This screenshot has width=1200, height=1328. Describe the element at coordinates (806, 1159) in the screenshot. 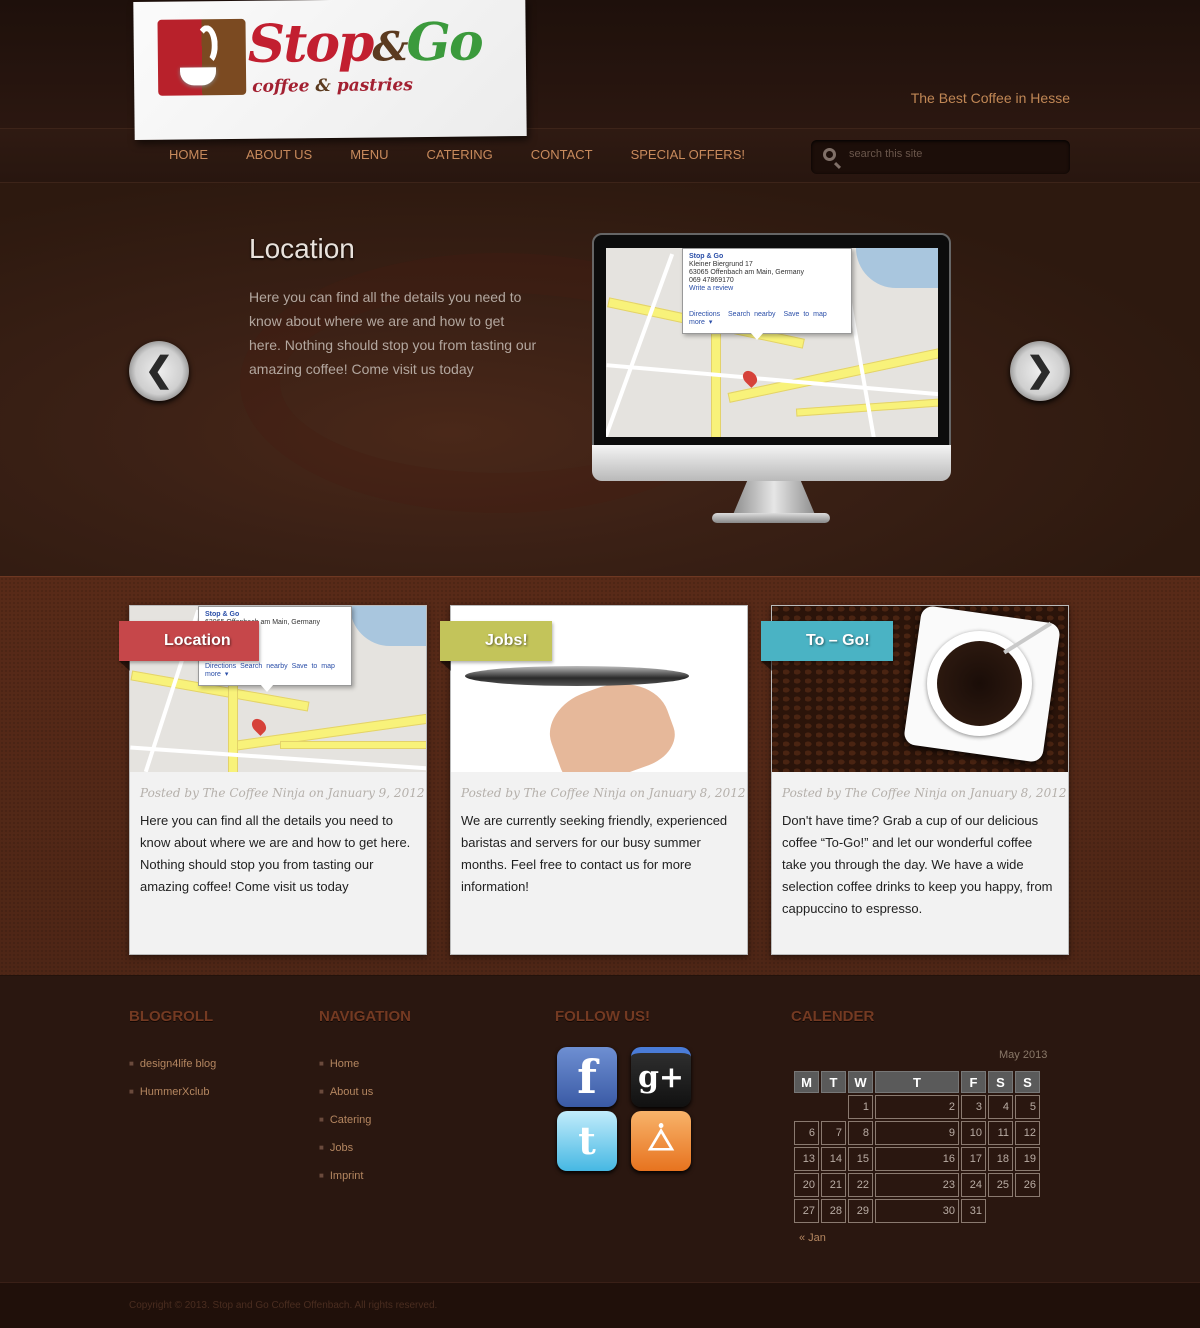

I see `calendar-day: 13` at that location.